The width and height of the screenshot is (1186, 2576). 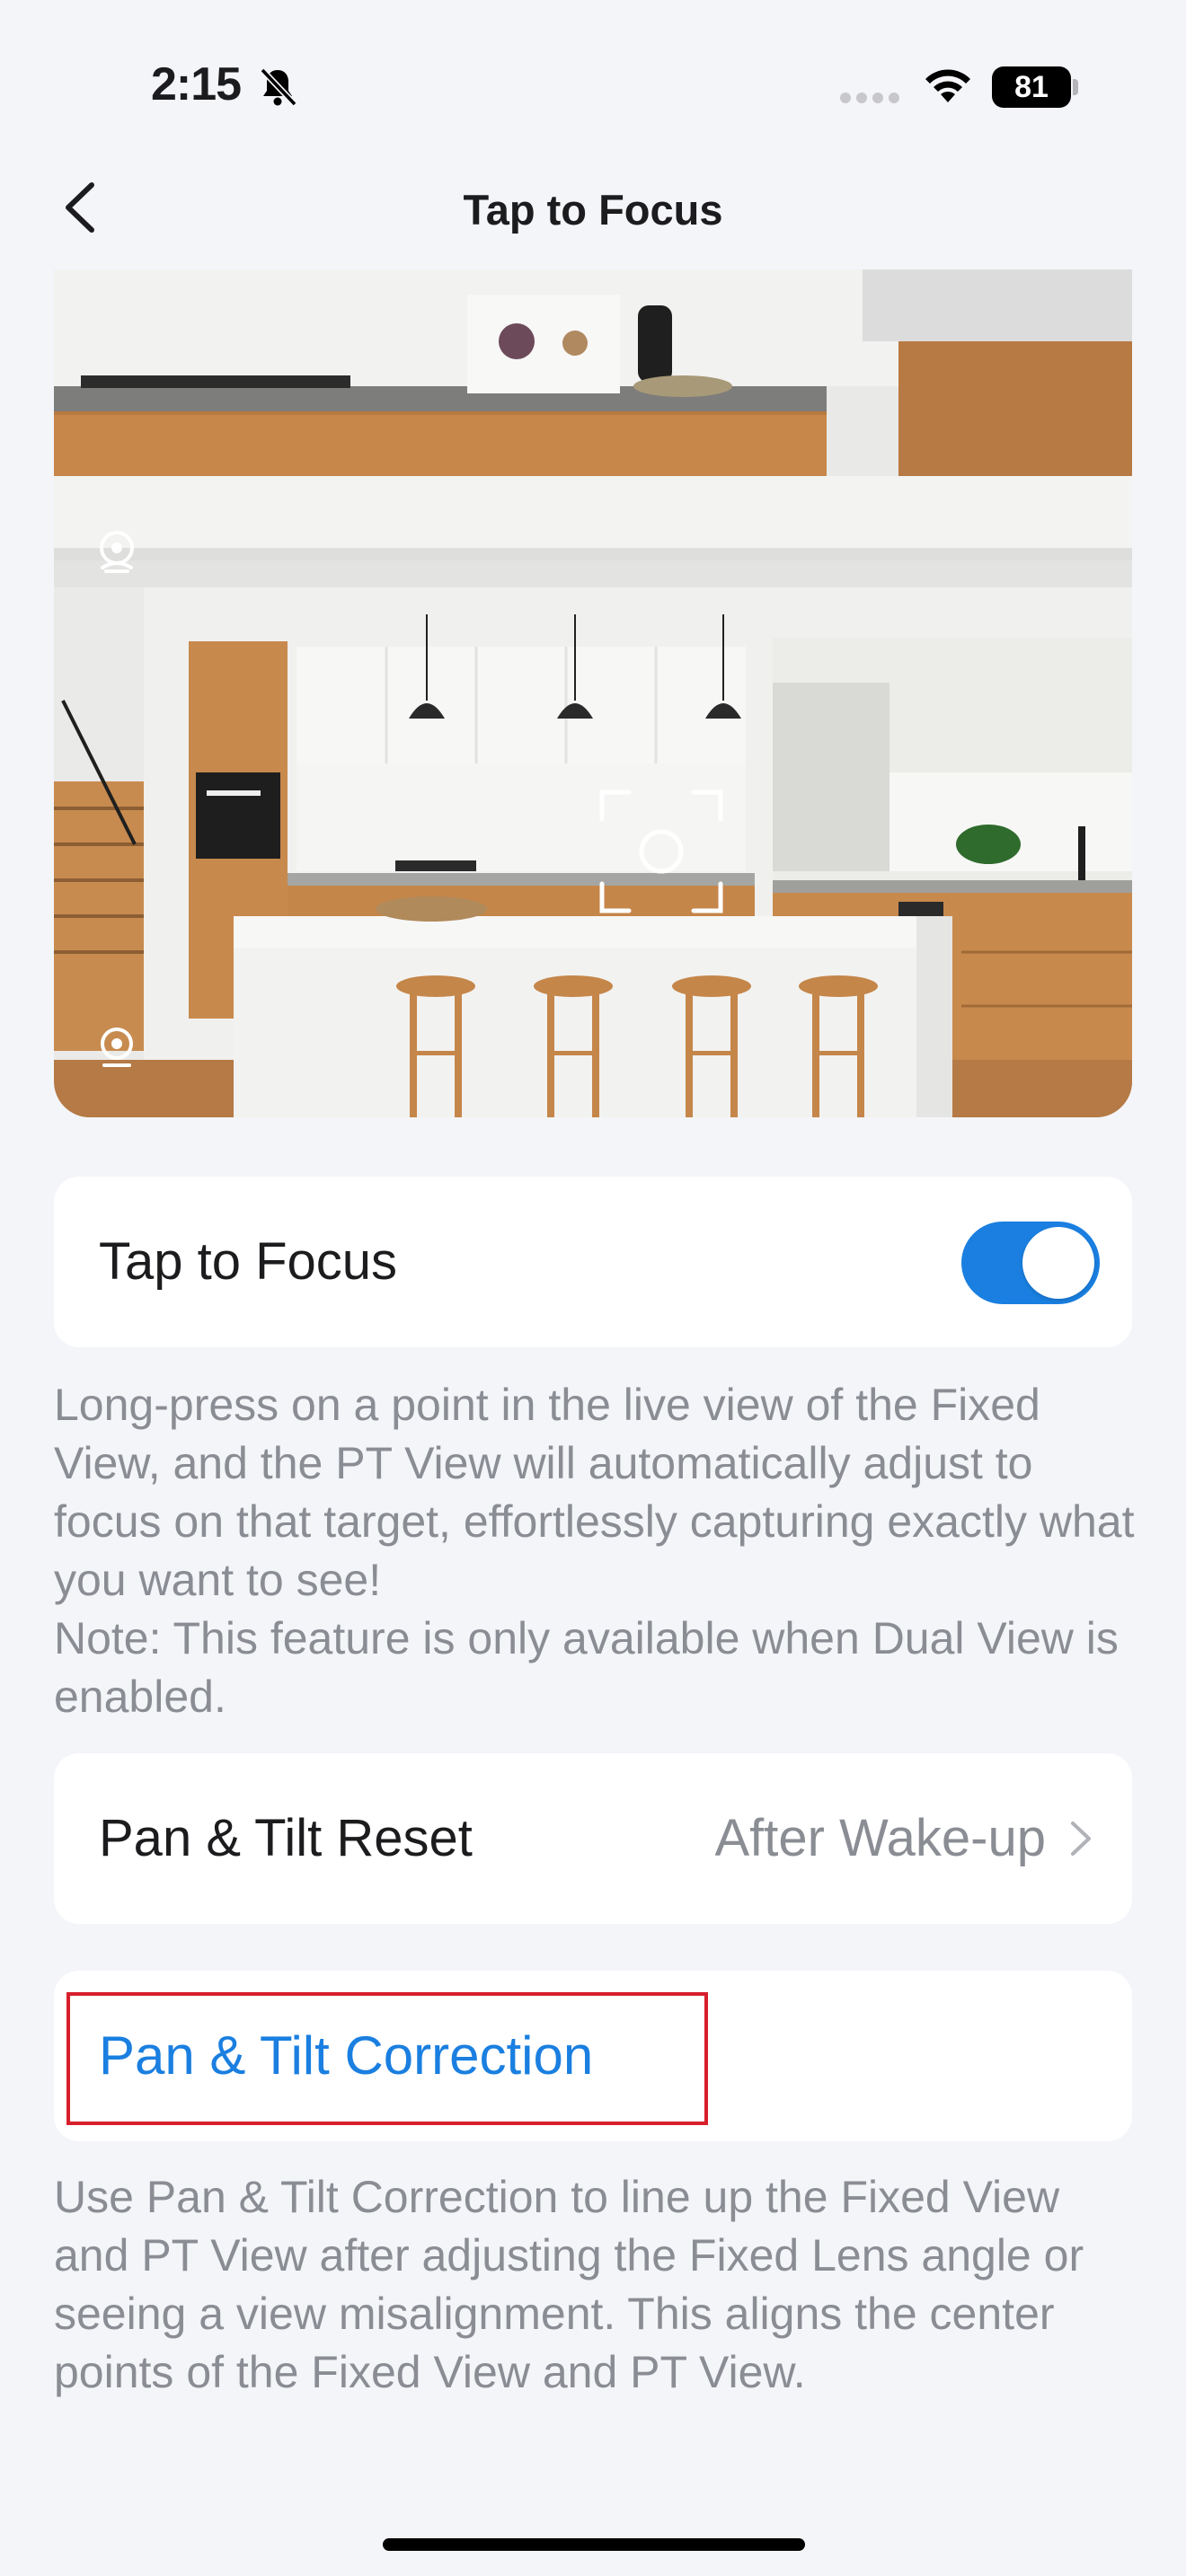 I want to click on status-time: 2:15, so click(x=196, y=84).